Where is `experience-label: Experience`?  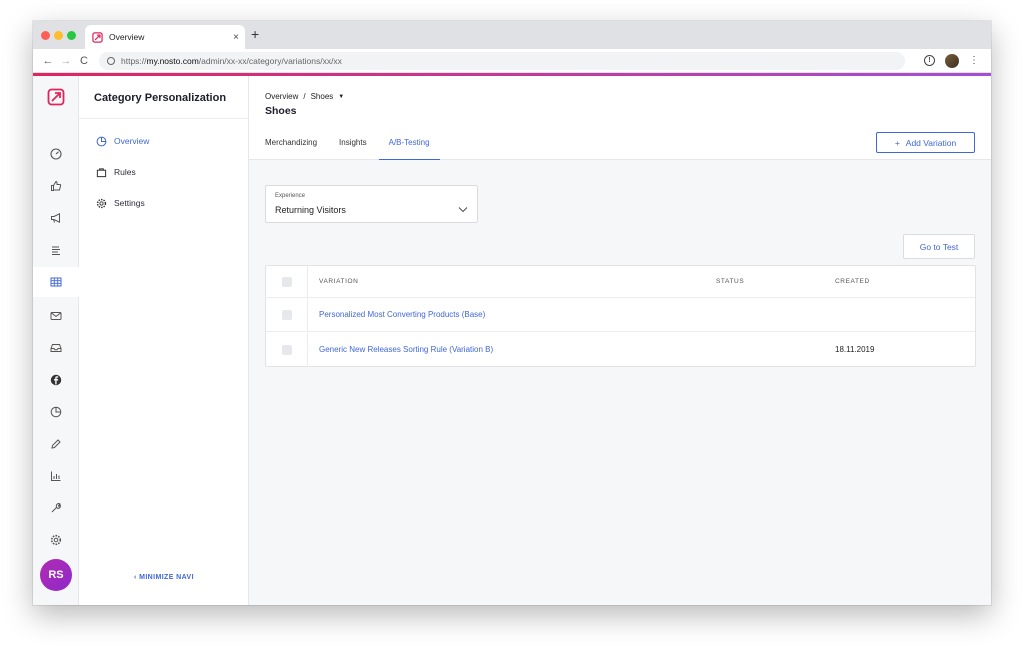 experience-label: Experience is located at coordinates (290, 196).